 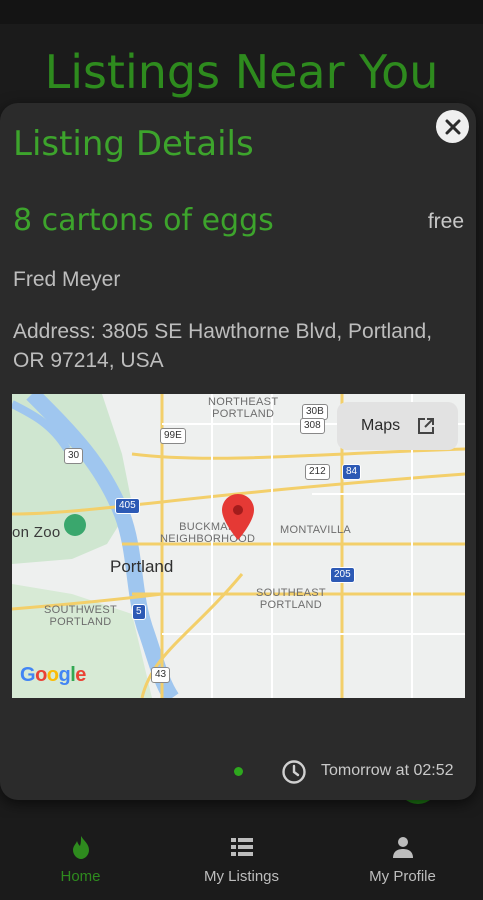 What do you see at coordinates (402, 876) in the screenshot?
I see `nav-my-profile-label: My Profile` at bounding box center [402, 876].